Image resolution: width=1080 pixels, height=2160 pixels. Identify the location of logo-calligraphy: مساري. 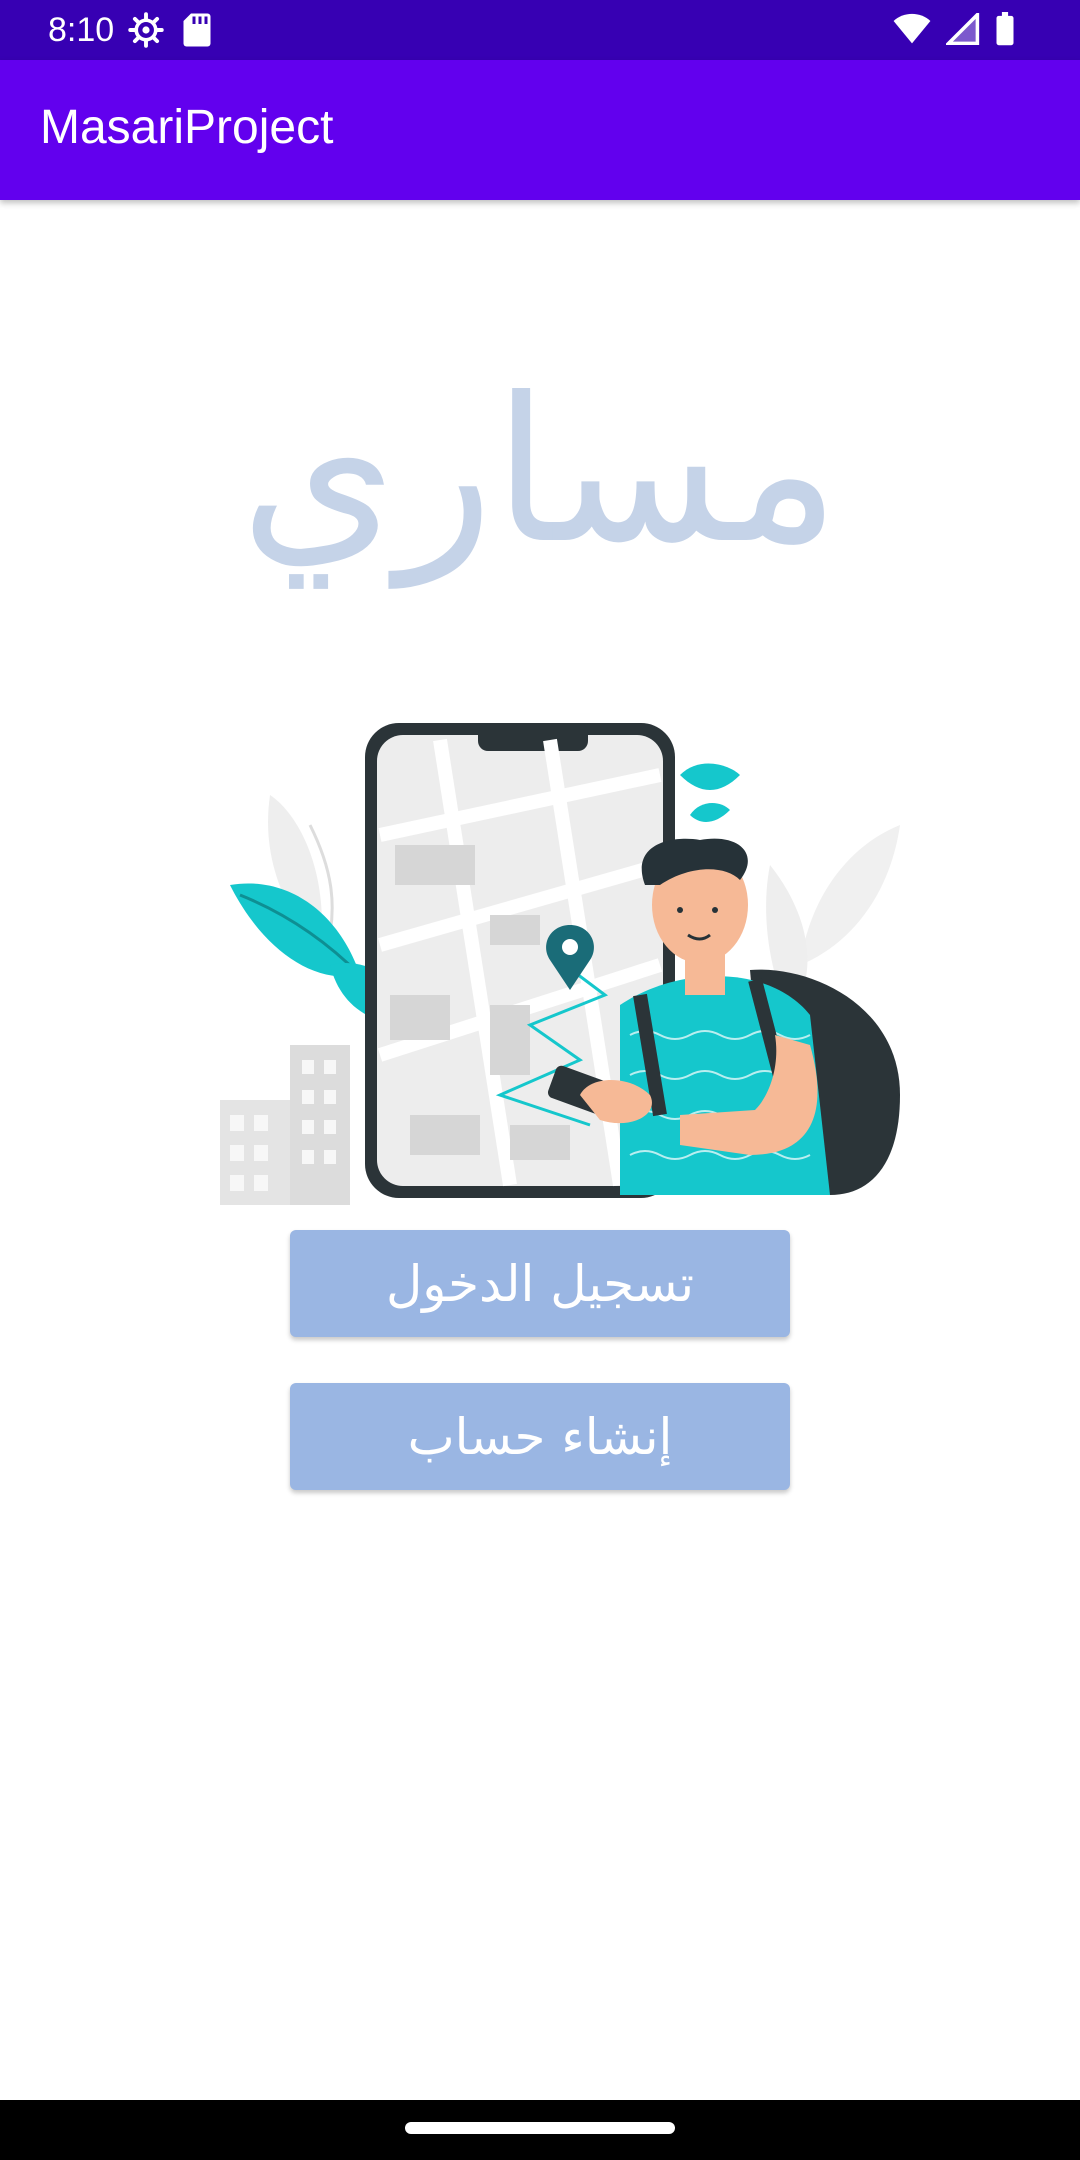
(540, 472).